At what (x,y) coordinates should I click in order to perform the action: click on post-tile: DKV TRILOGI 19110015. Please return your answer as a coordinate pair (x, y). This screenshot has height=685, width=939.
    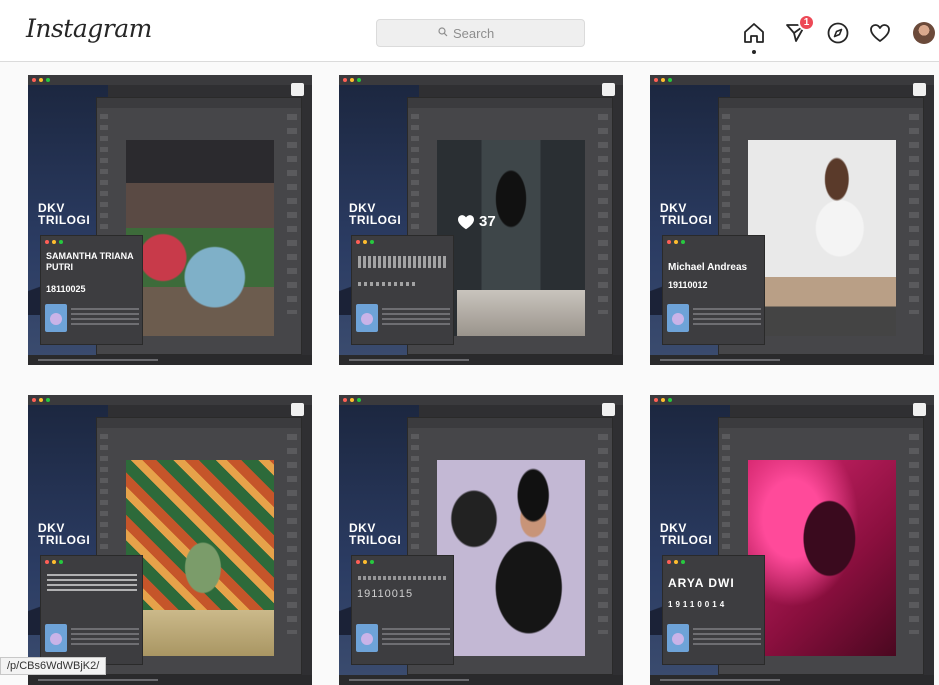
    Looking at the image, I should click on (481, 540).